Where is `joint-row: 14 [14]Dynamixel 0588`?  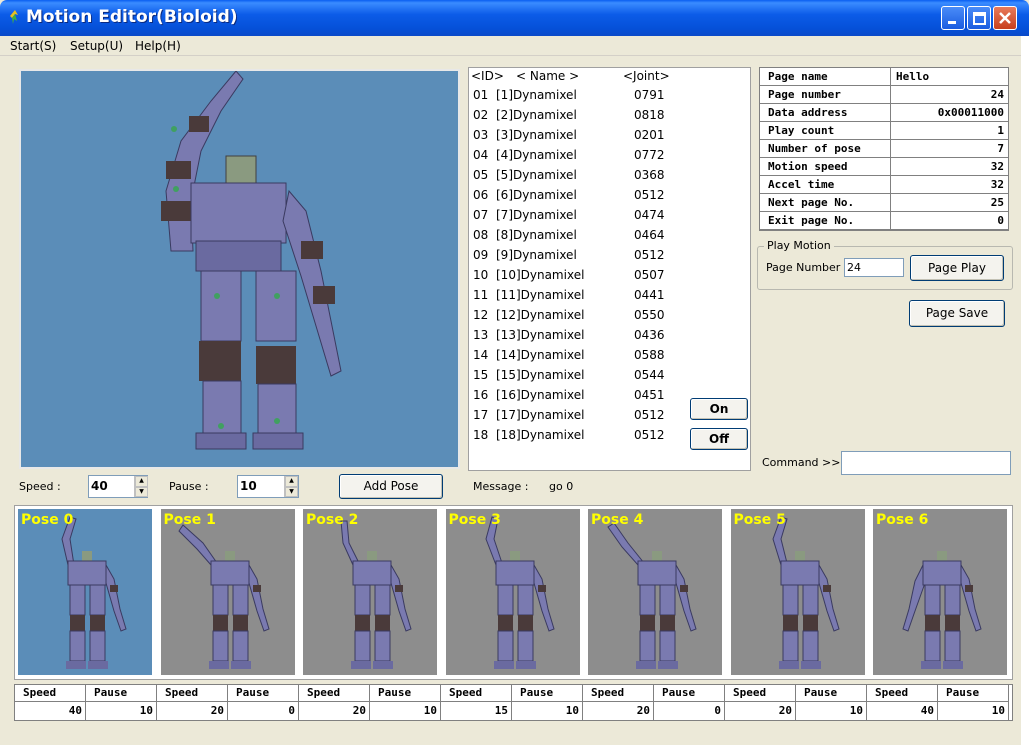 joint-row: 14 [14]Dynamixel 0588 is located at coordinates (579, 358).